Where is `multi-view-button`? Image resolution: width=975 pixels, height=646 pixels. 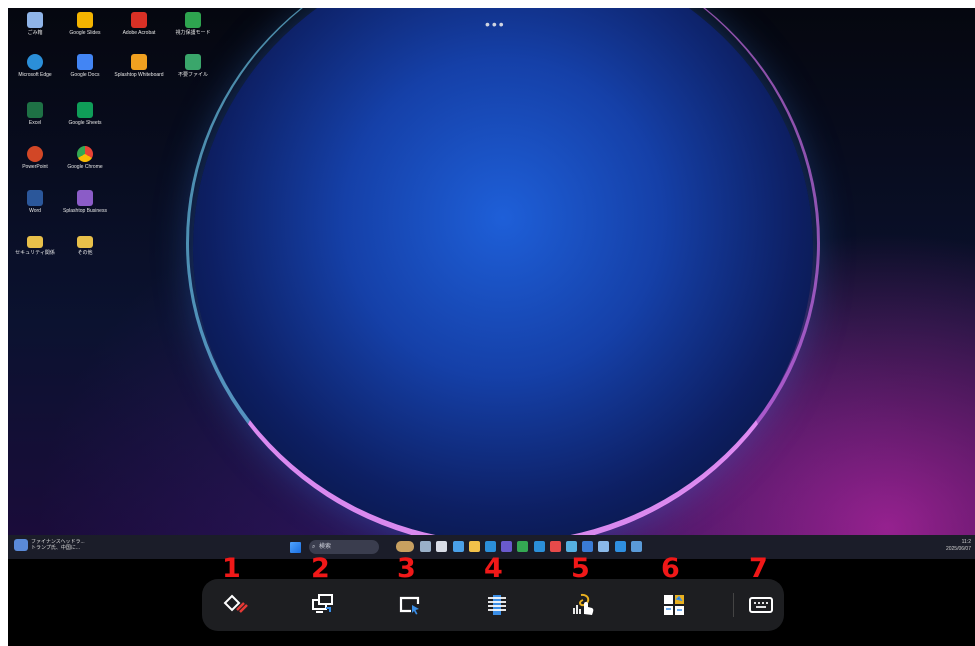
multi-view-button is located at coordinates (674, 605).